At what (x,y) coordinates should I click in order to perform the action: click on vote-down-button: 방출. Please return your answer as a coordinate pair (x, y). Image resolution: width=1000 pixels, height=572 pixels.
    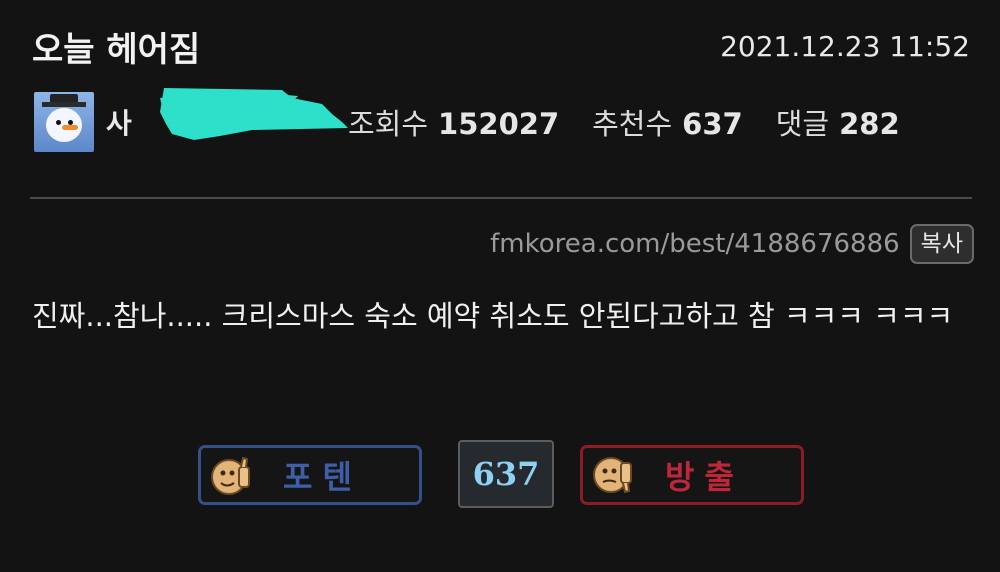
    Looking at the image, I should click on (692, 475).